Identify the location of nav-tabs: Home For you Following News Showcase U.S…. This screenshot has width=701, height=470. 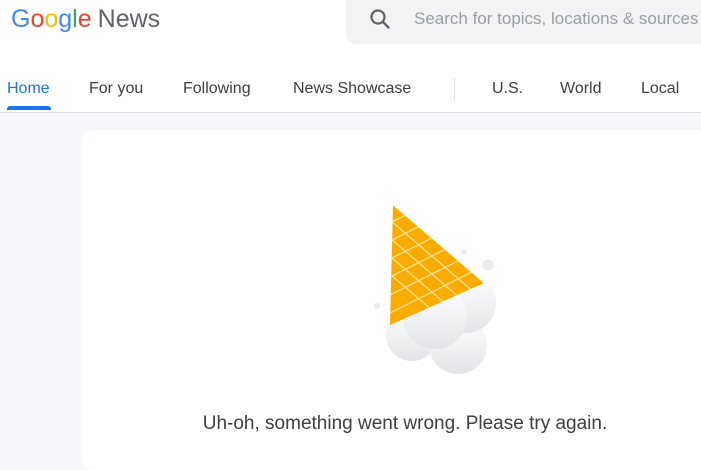
(350, 92).